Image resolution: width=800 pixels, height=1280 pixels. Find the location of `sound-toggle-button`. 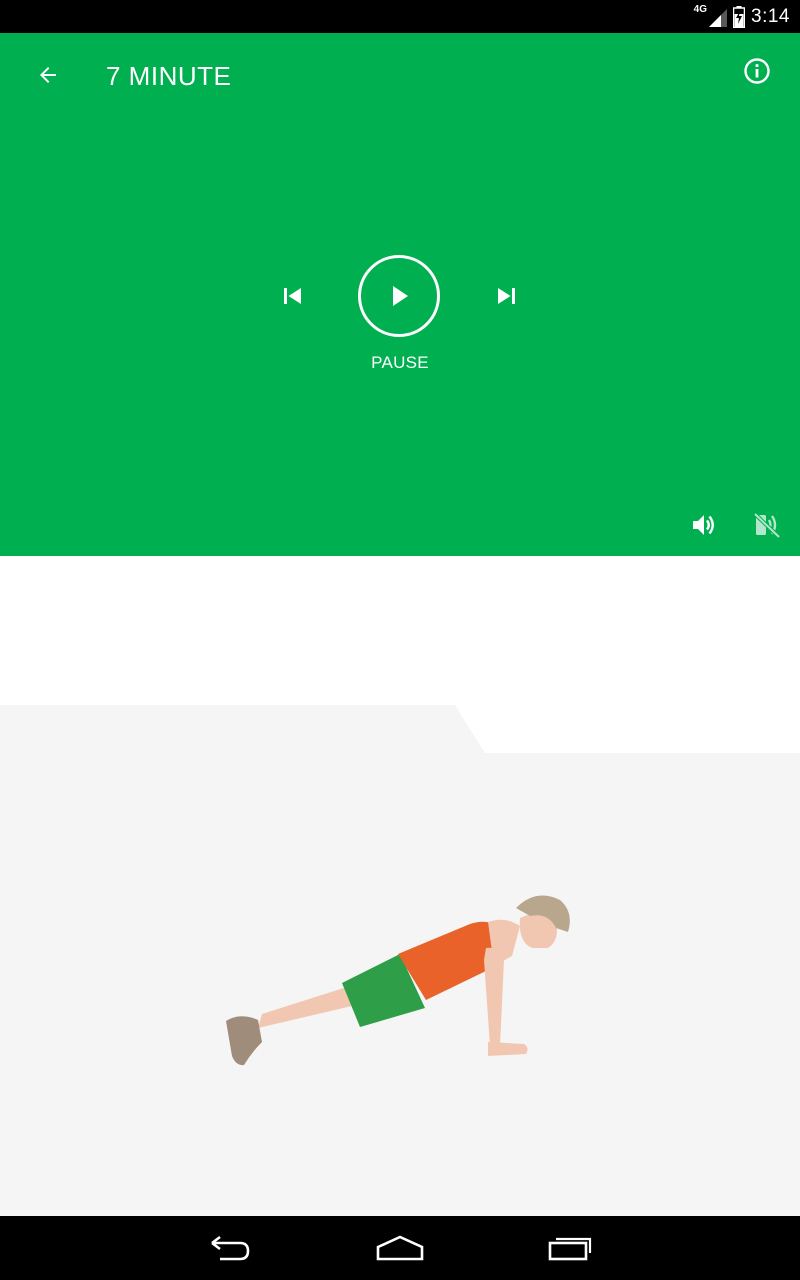

sound-toggle-button is located at coordinates (704, 525).